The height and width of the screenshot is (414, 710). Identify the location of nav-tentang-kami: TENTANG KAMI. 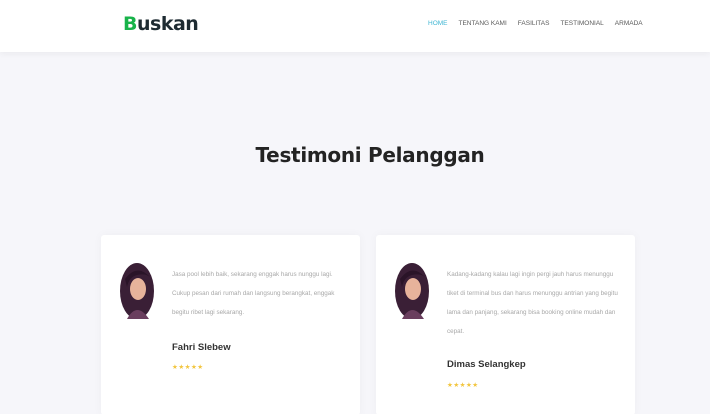
(483, 23).